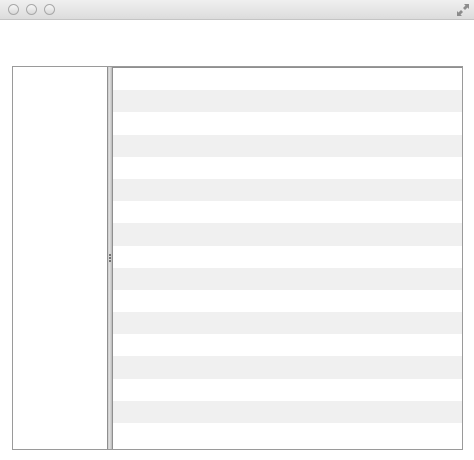 The width and height of the screenshot is (474, 460). I want to click on divider-grip-icon, so click(110, 258).